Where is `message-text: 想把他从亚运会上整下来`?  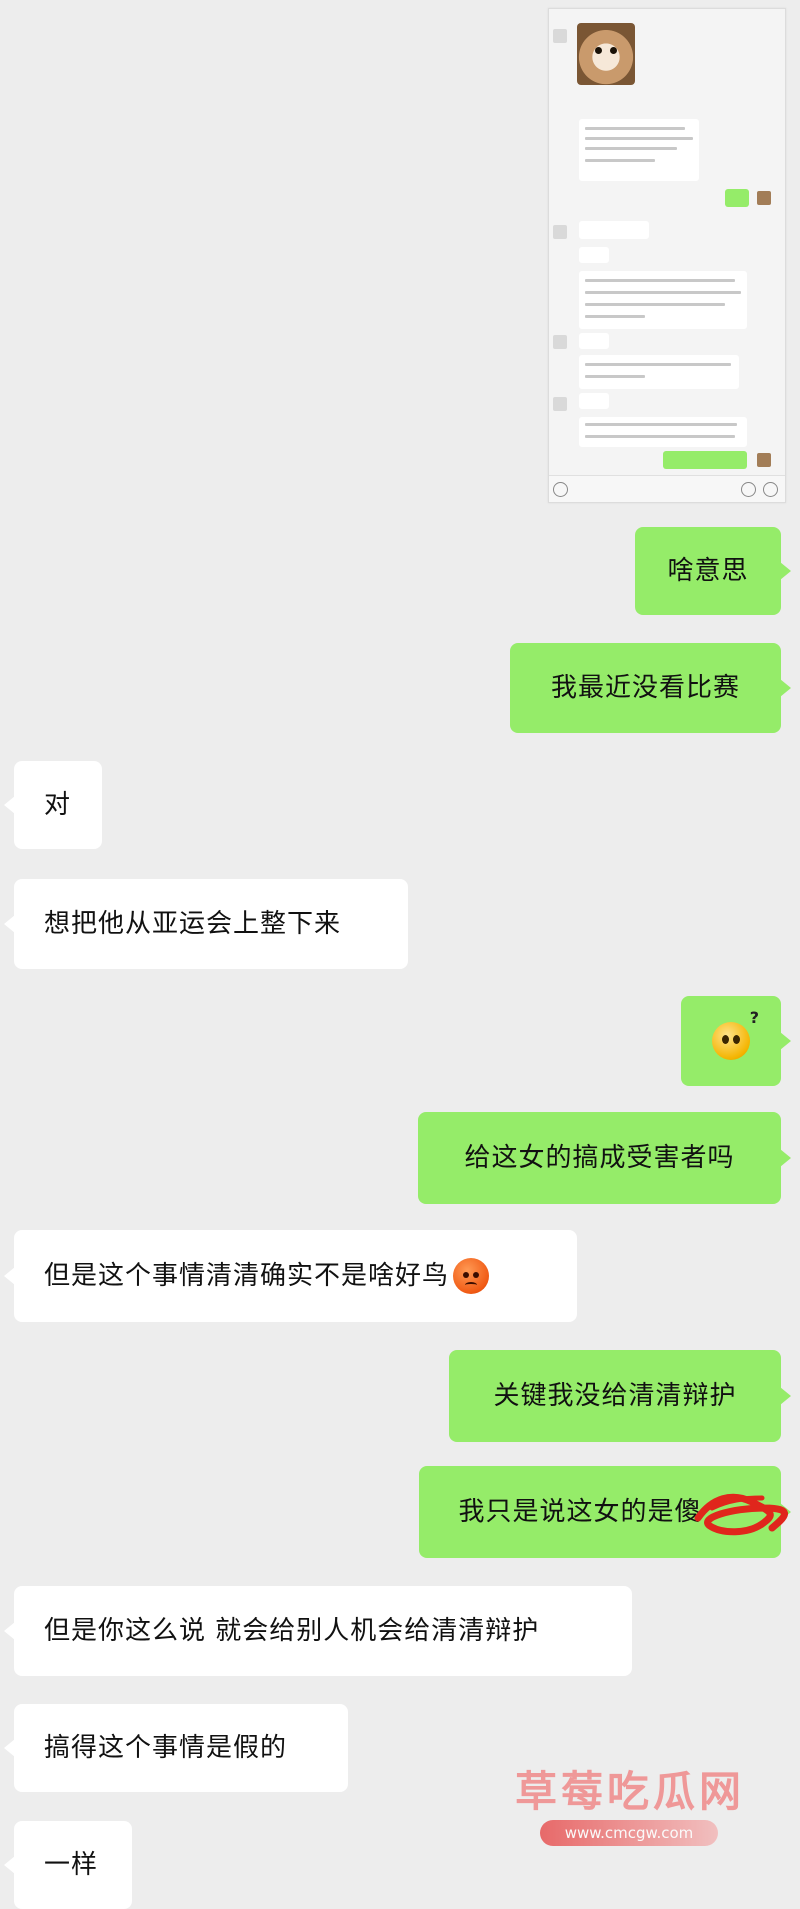
message-text: 想把他从亚运会上整下来 is located at coordinates (193, 924).